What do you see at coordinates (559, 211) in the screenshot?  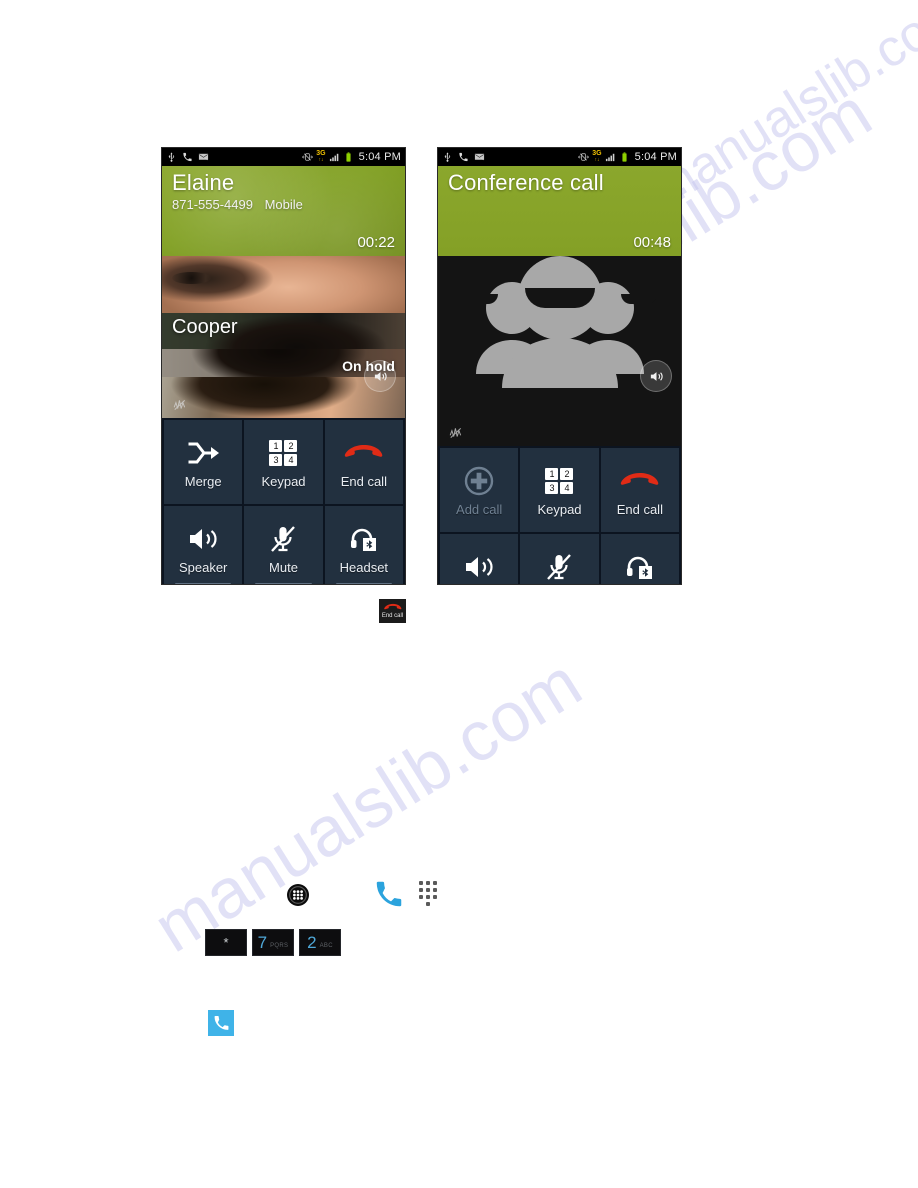 I see `call-header: Conference call 00:48` at bounding box center [559, 211].